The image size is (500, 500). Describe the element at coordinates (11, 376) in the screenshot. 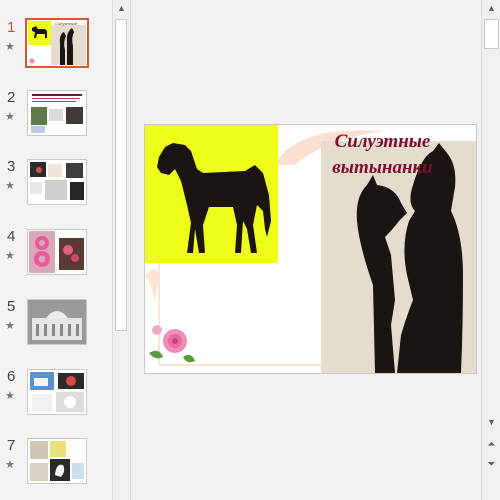

I see `slide-number: 6` at that location.